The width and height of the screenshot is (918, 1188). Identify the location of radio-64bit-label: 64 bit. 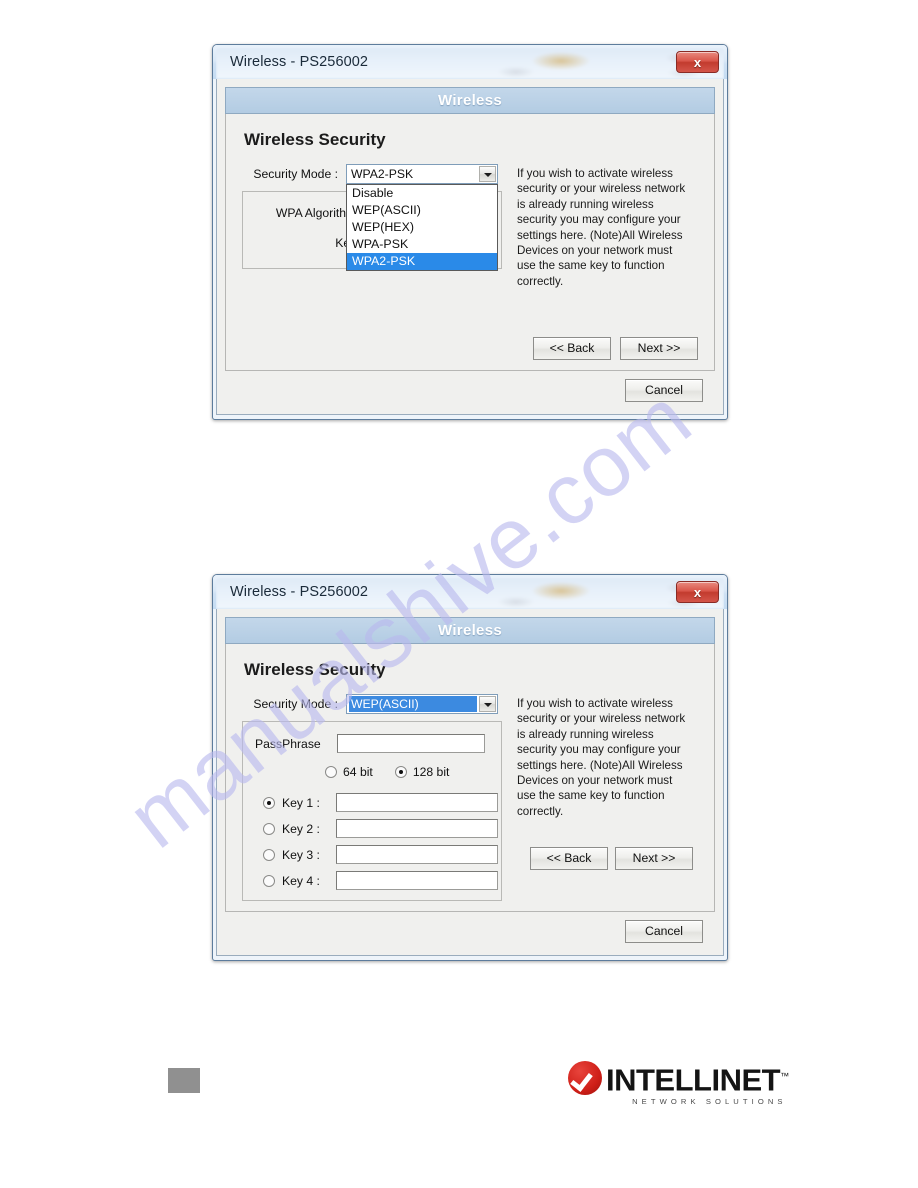
(358, 772).